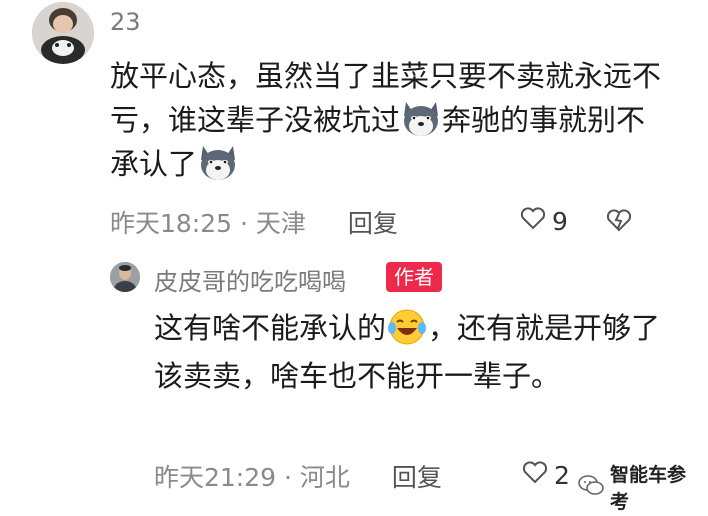 Image resolution: width=708 pixels, height=516 pixels. What do you see at coordinates (63, 33) in the screenshot?
I see `avatar` at bounding box center [63, 33].